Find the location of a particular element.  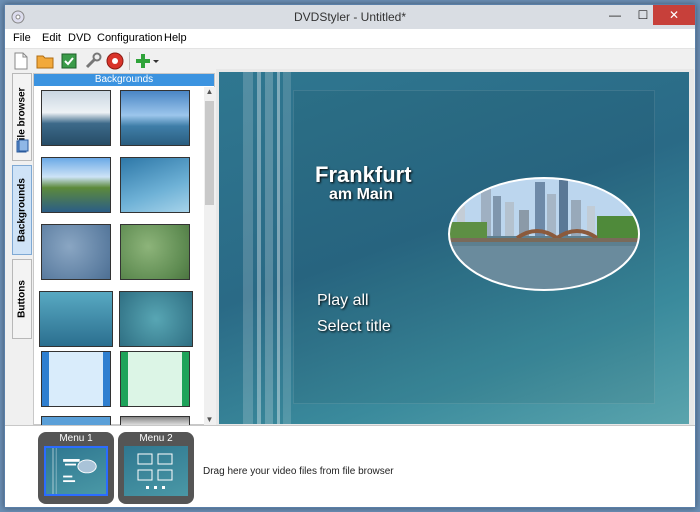

settings-wrench-icon is located at coordinates (93, 61).